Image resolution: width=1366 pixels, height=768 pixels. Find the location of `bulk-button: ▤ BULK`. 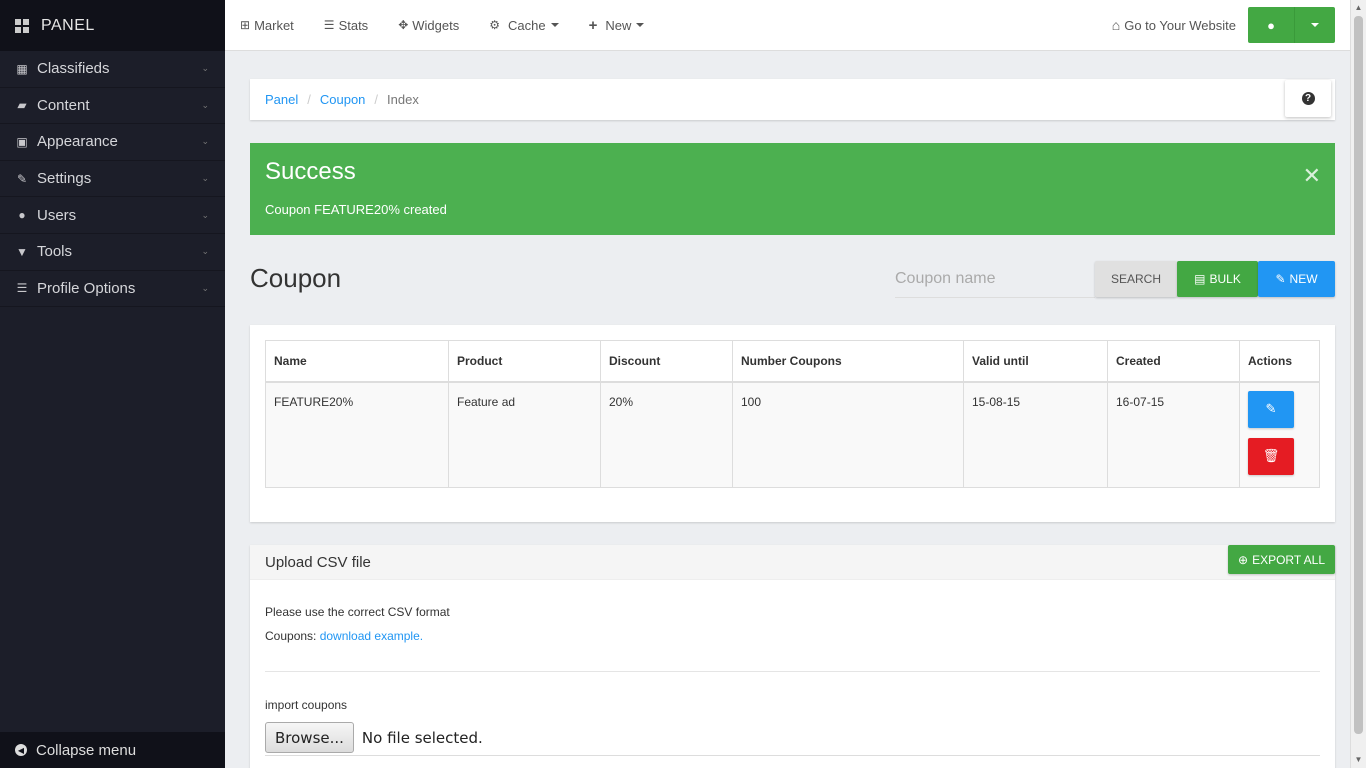

bulk-button: ▤ BULK is located at coordinates (1217, 279).